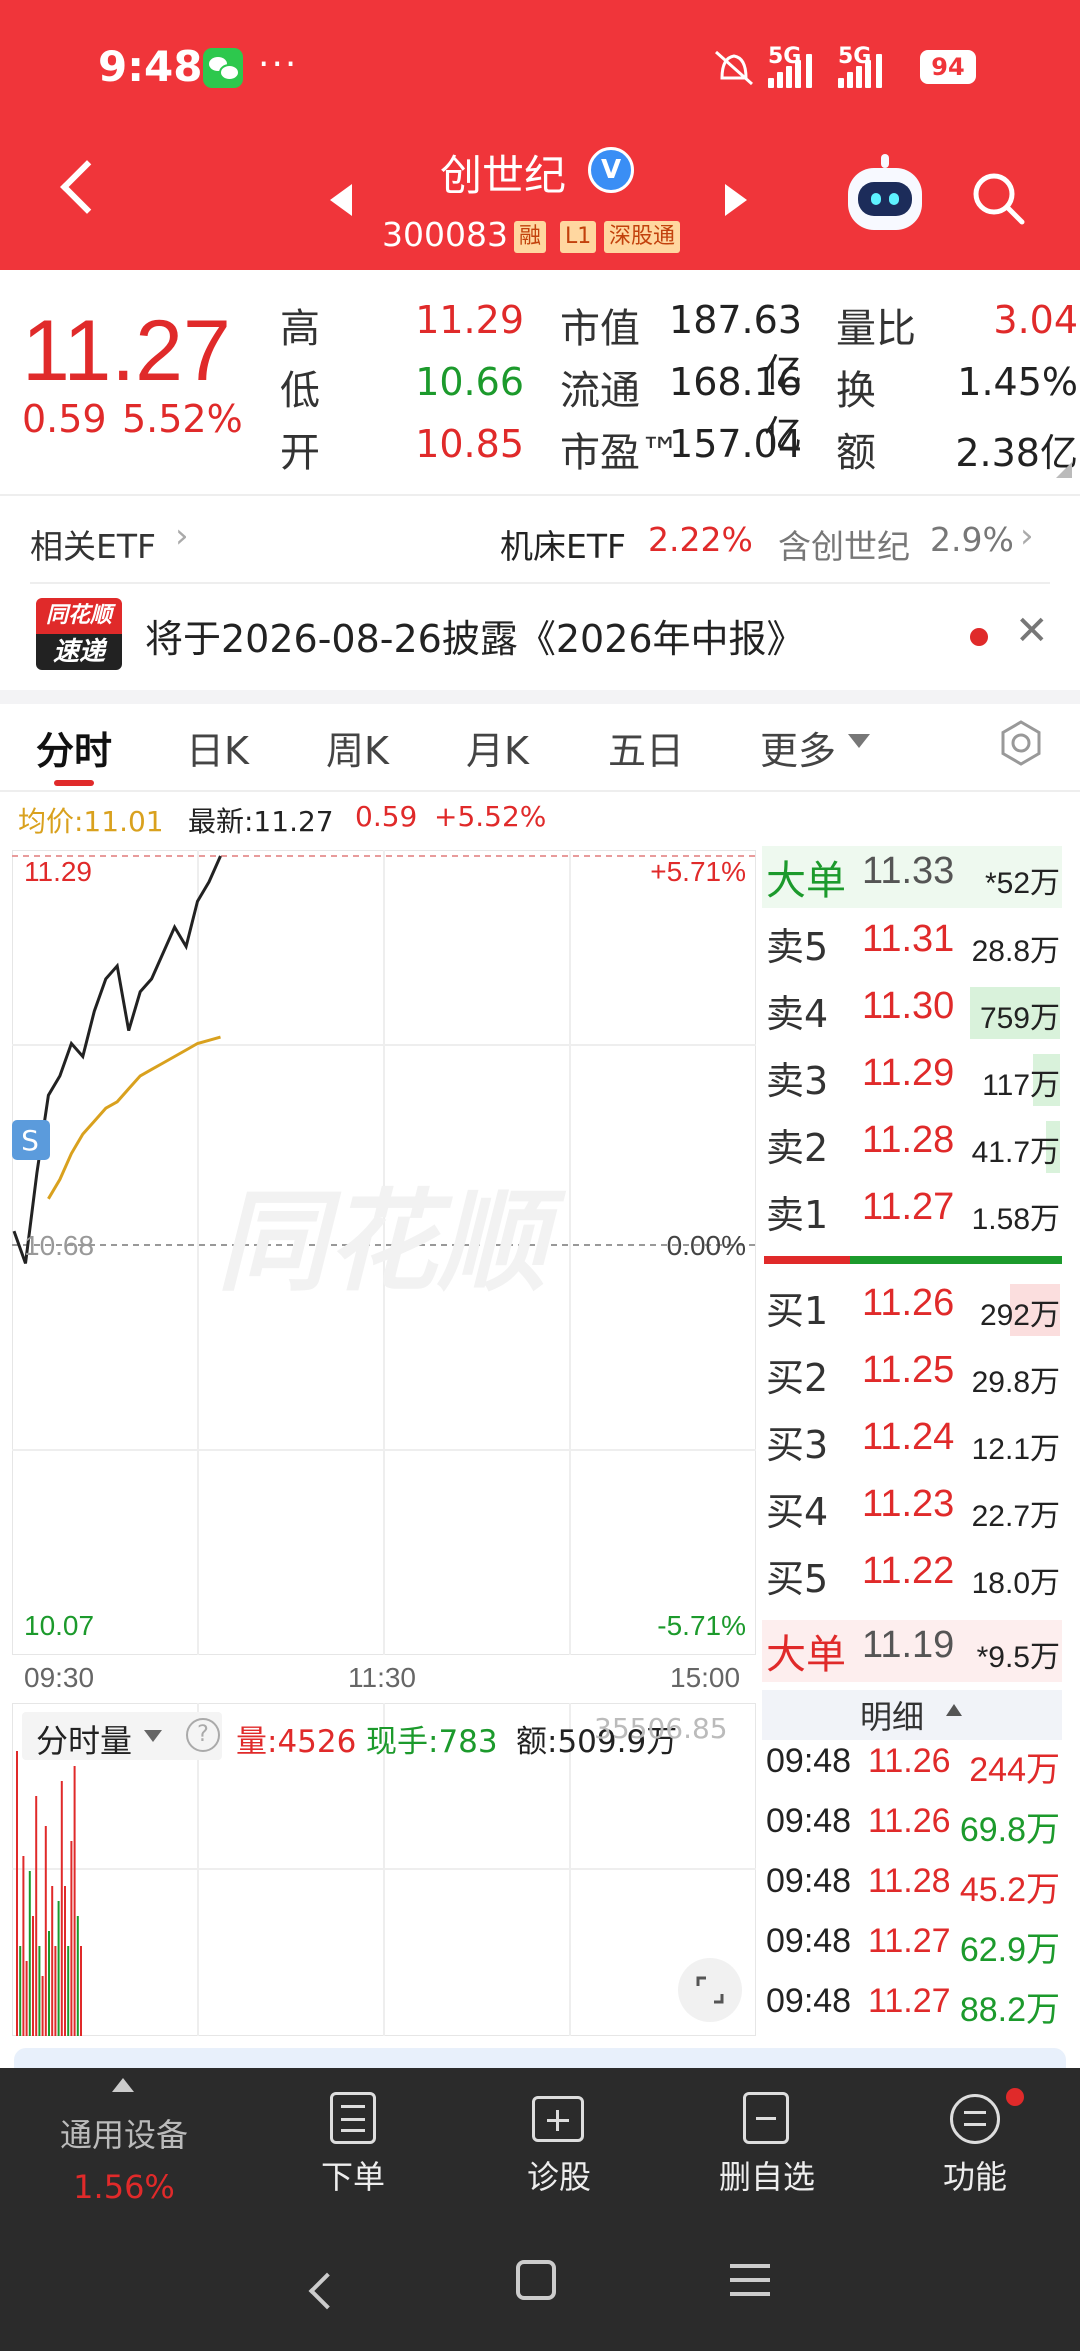  I want to click on sector-name: 通用设备, so click(124, 2133).